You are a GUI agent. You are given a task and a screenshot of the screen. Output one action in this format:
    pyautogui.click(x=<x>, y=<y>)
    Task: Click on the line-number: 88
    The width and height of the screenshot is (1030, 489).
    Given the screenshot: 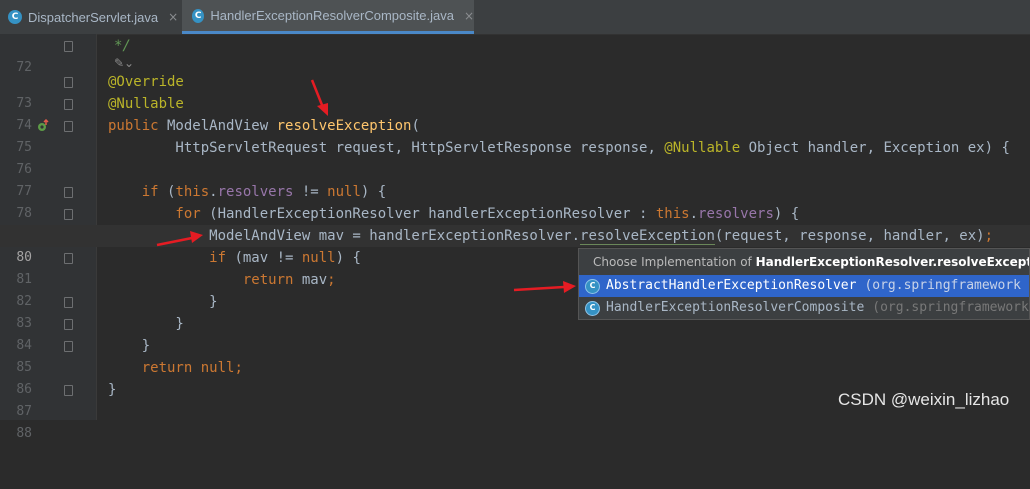 What is the action you would take?
    pyautogui.click(x=24, y=433)
    